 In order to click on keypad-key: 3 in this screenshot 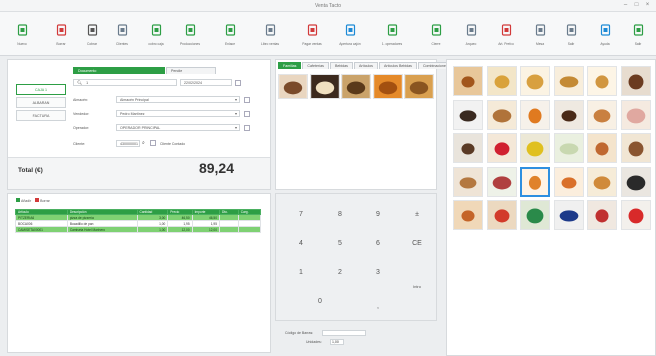, I will do `click(378, 273)`.